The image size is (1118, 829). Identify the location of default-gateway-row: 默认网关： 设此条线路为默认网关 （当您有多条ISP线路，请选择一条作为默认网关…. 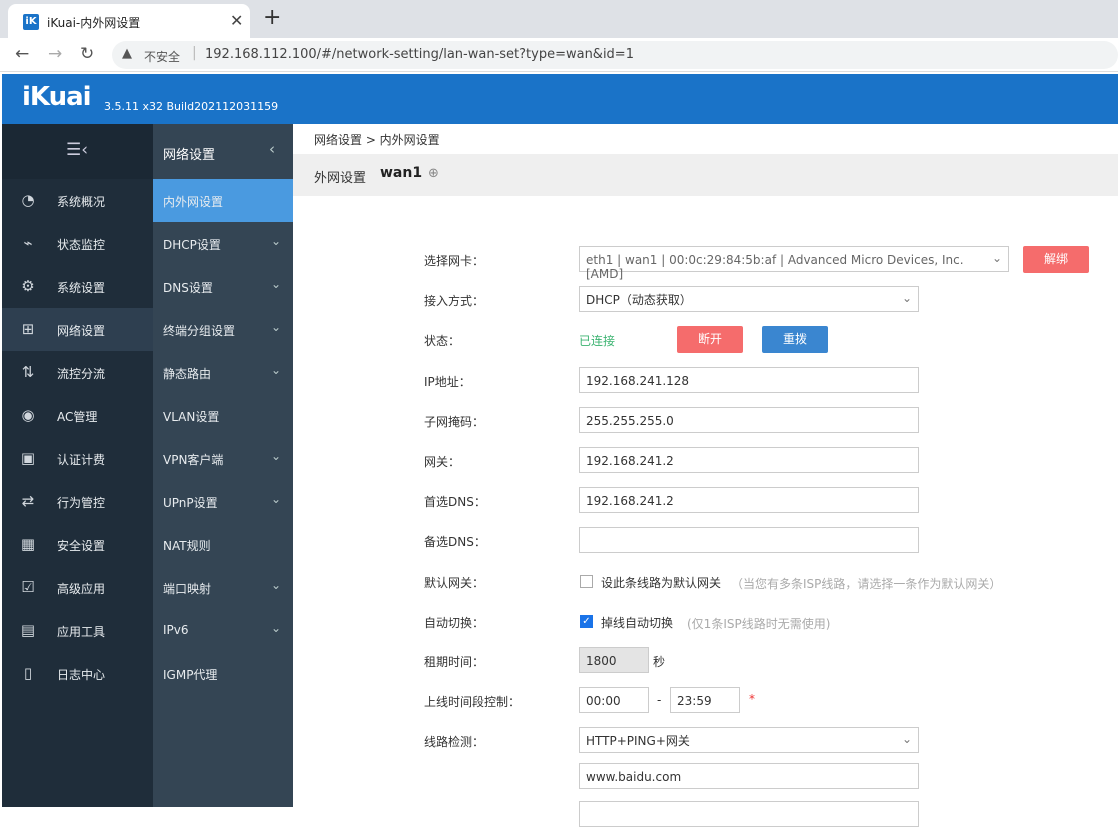
(705, 582).